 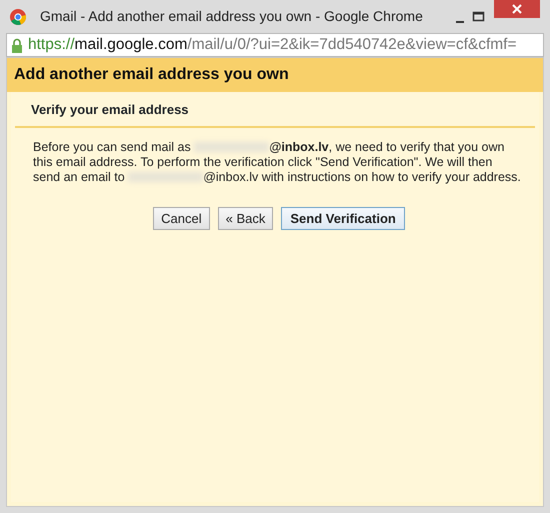 What do you see at coordinates (275, 110) in the screenshot?
I see `section-heading: Verify your email address` at bounding box center [275, 110].